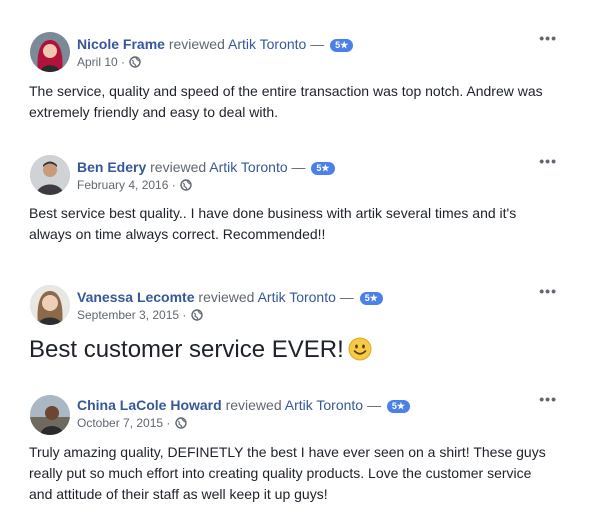 The width and height of the screenshot is (611, 531). Describe the element at coordinates (136, 297) in the screenshot. I see `author-name-link: Vanessa Lecomte` at that location.